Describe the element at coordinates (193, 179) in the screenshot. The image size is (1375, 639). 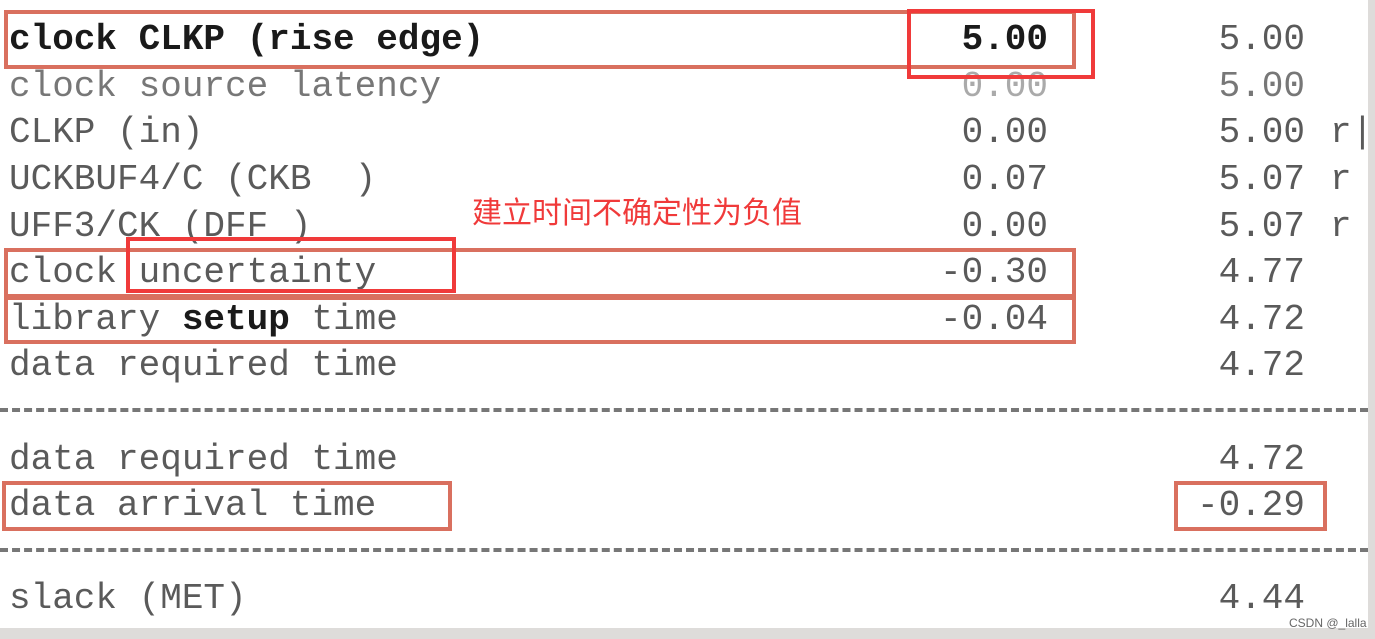
I see `row-label: UCKBUF4/C (CKB )` at that location.